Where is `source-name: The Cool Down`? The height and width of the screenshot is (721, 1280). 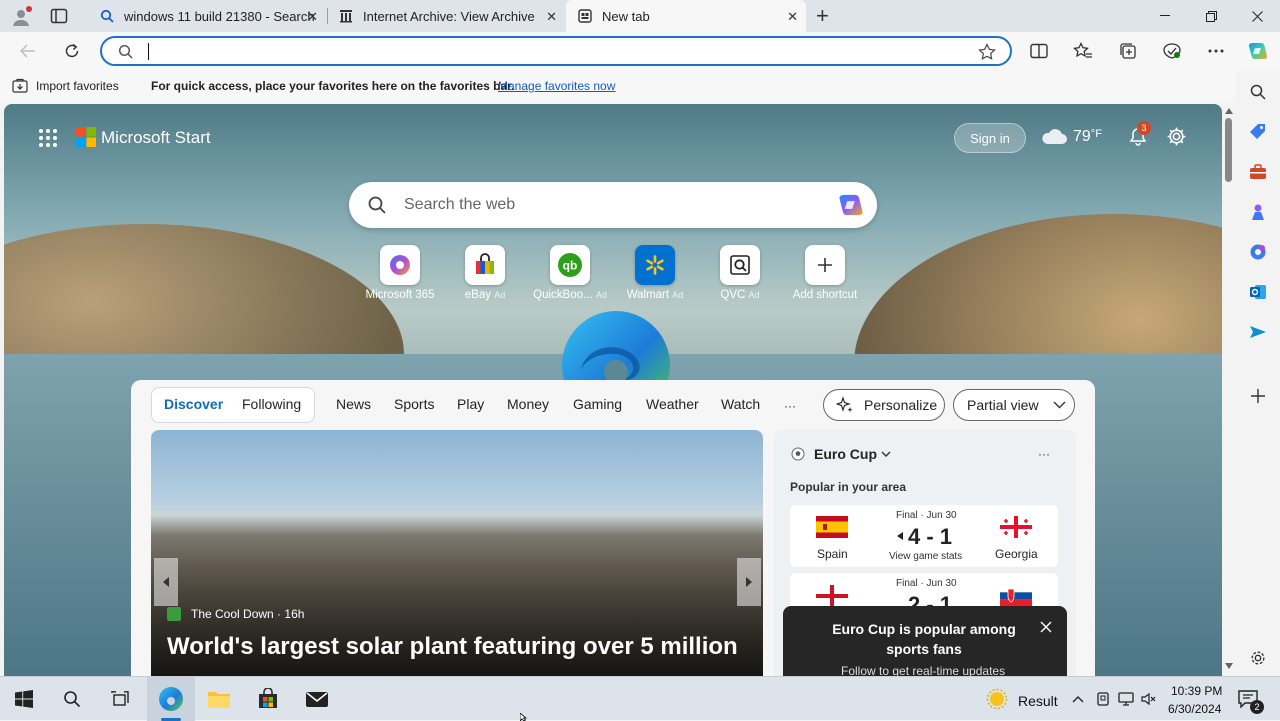
source-name: The Cool Down is located at coordinates (232, 614).